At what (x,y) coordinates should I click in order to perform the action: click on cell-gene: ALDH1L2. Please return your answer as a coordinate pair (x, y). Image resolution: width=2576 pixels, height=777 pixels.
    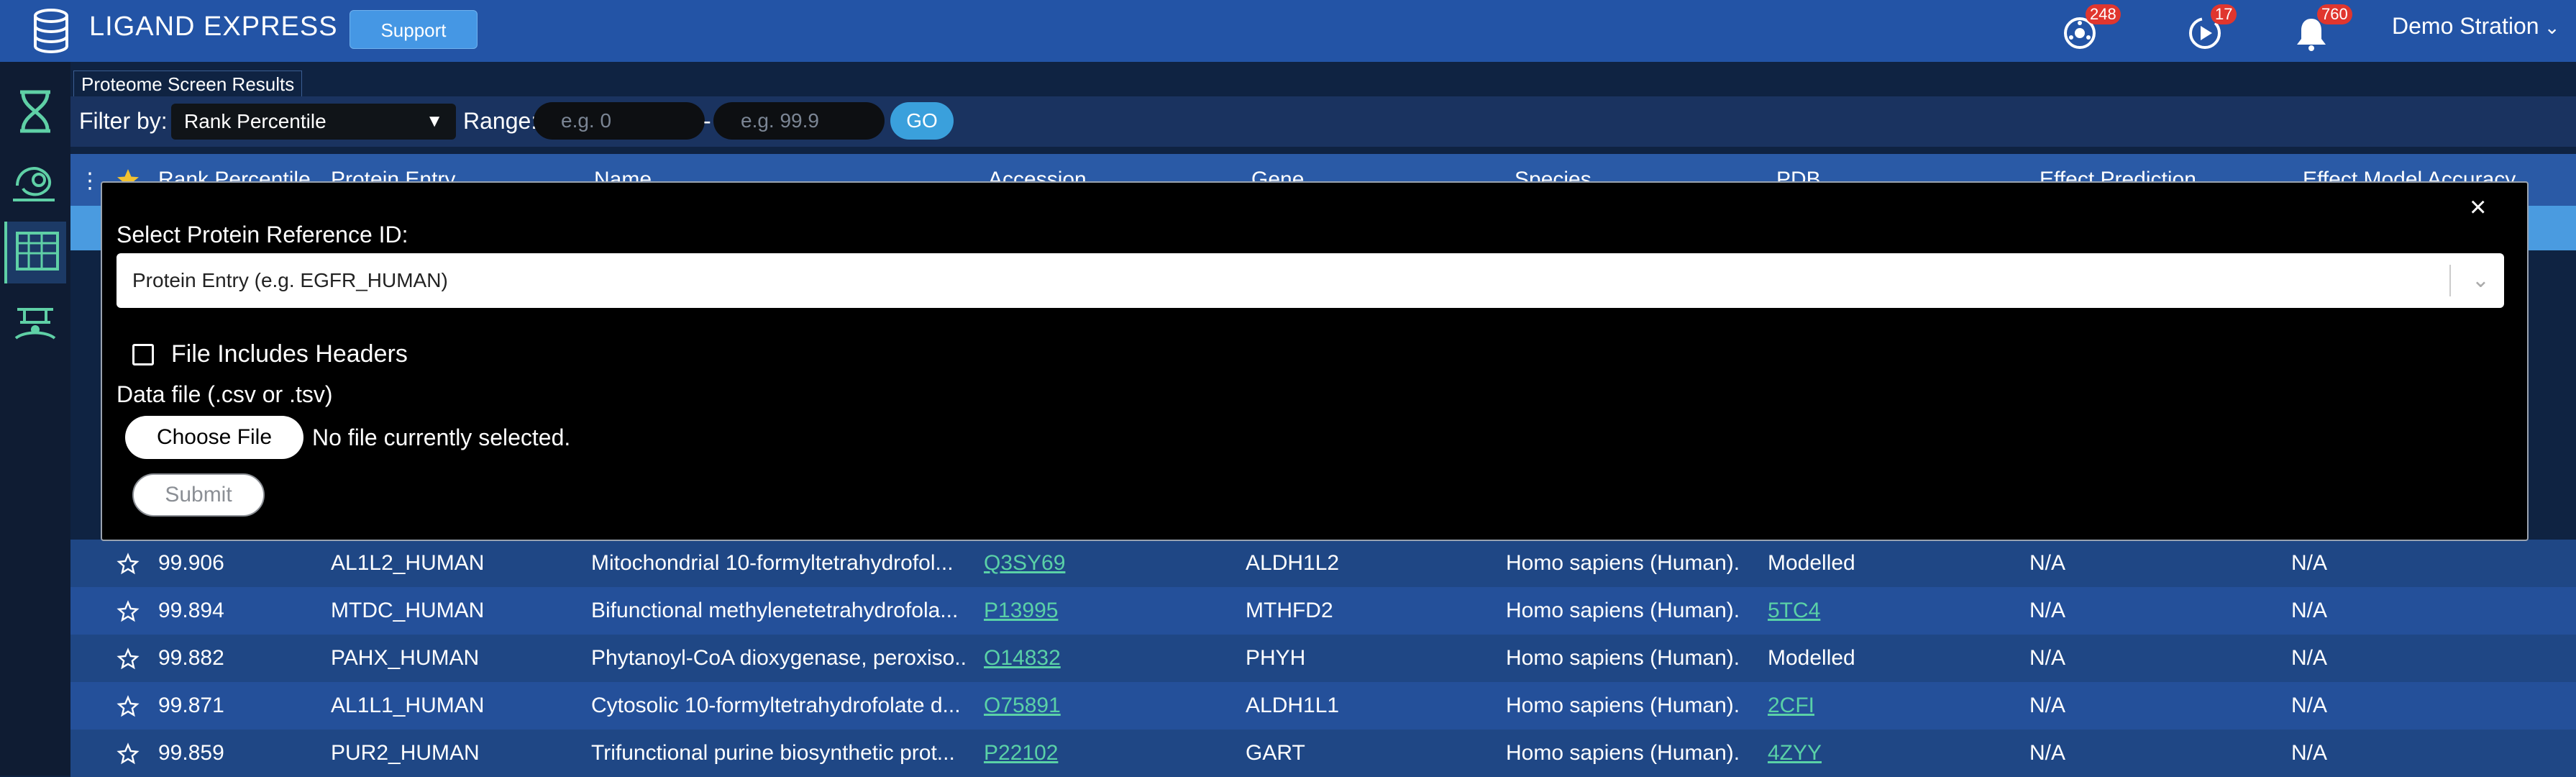
    Looking at the image, I should click on (1293, 563).